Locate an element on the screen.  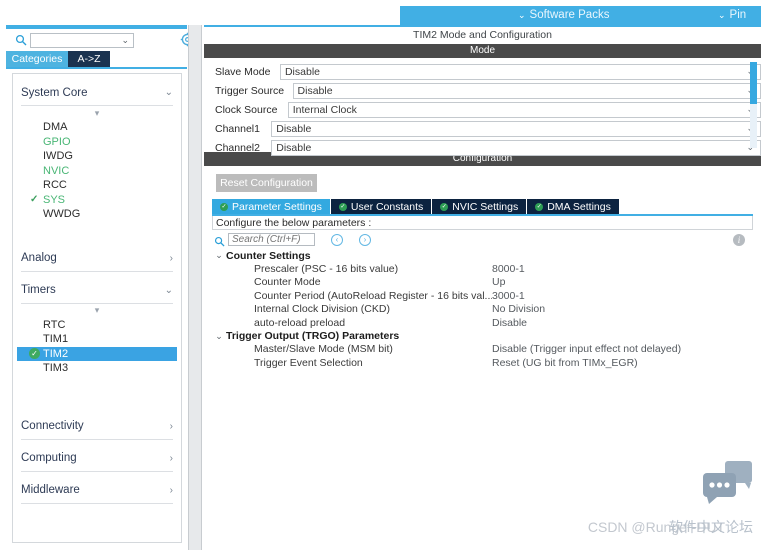
search-next-button: › is located at coordinates (365, 239).